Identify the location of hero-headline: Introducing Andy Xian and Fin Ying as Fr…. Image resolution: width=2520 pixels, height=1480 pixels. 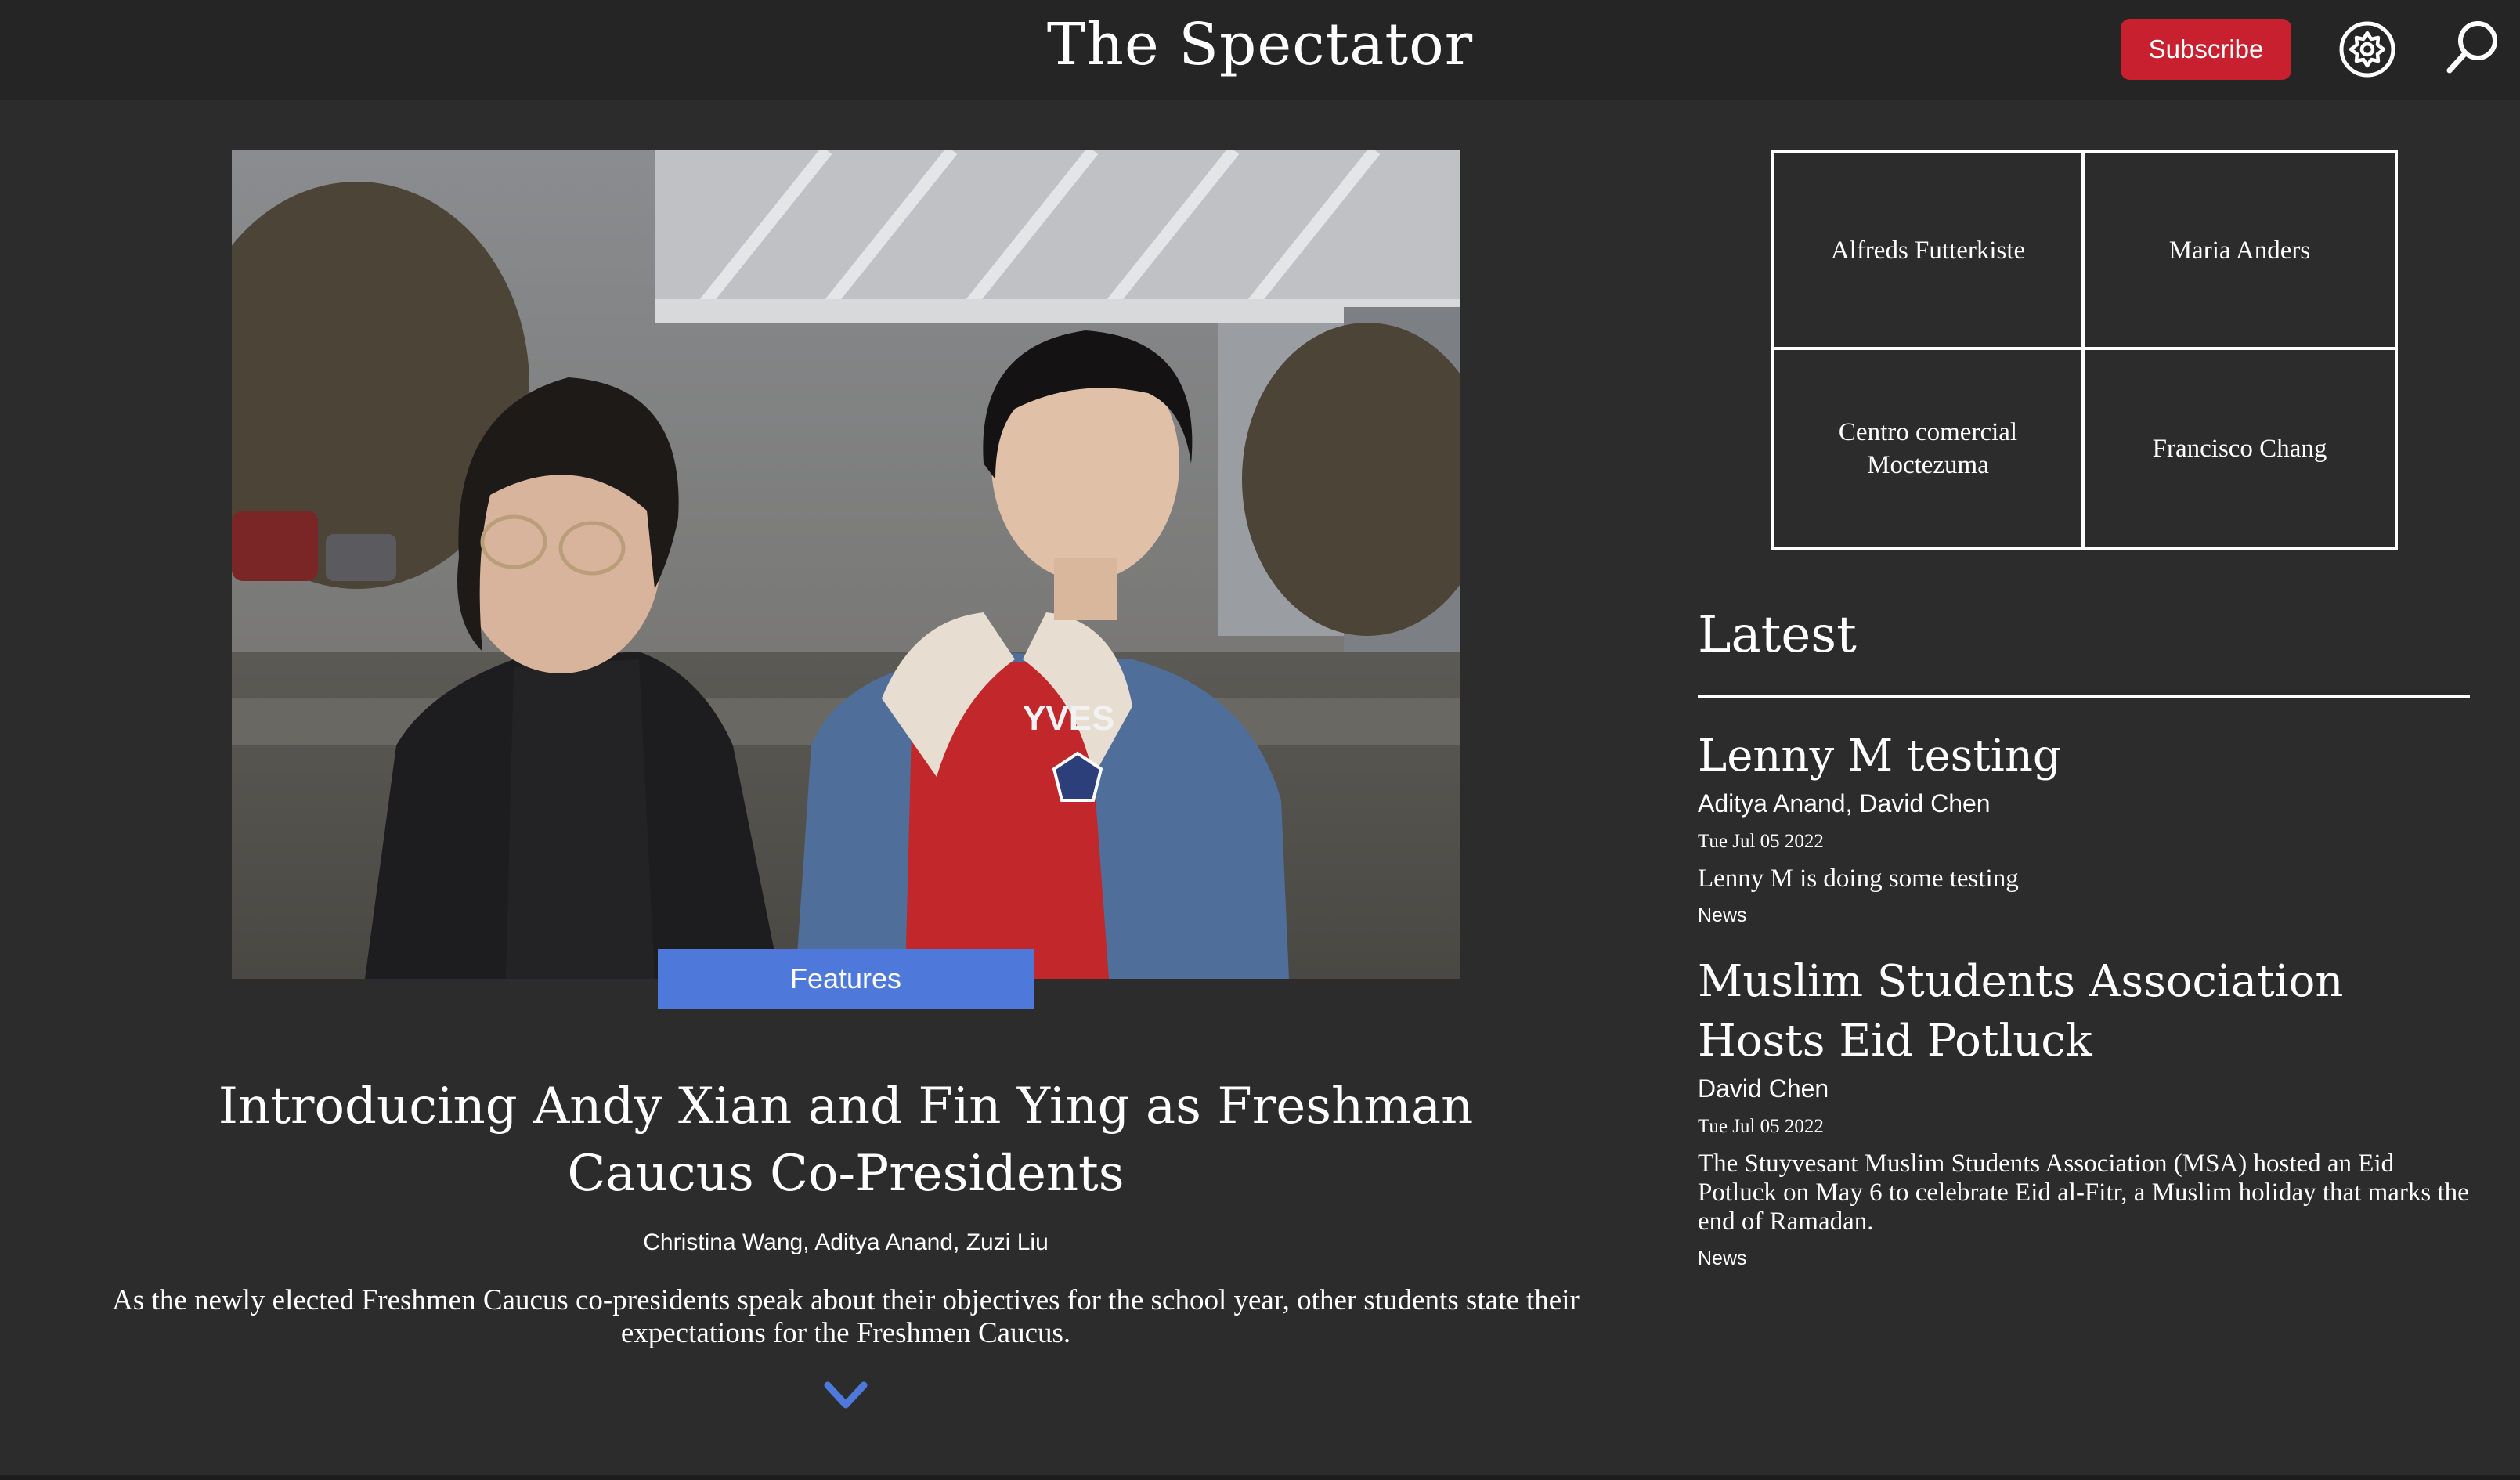
(845, 1140).